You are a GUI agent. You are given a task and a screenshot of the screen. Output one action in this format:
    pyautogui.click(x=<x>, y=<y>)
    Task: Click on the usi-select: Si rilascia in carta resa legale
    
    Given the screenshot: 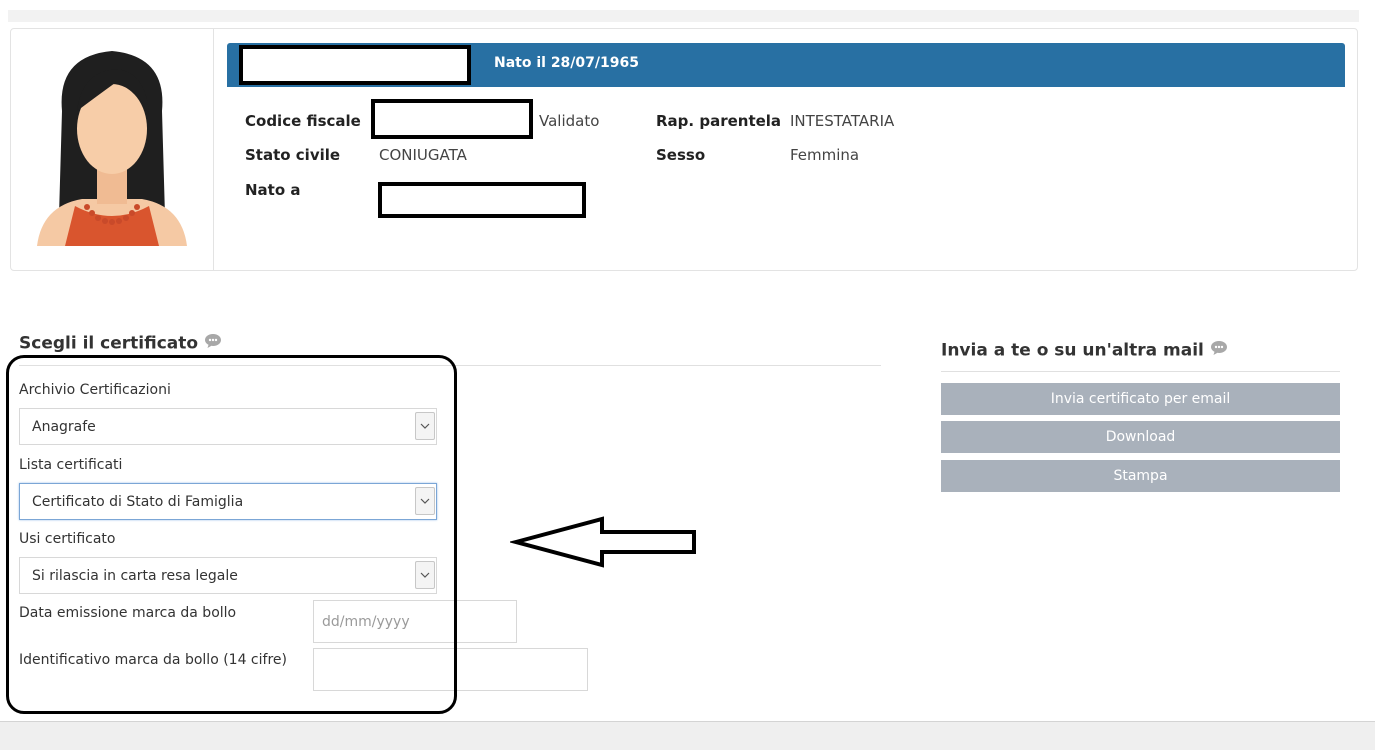 What is the action you would take?
    pyautogui.click(x=228, y=575)
    